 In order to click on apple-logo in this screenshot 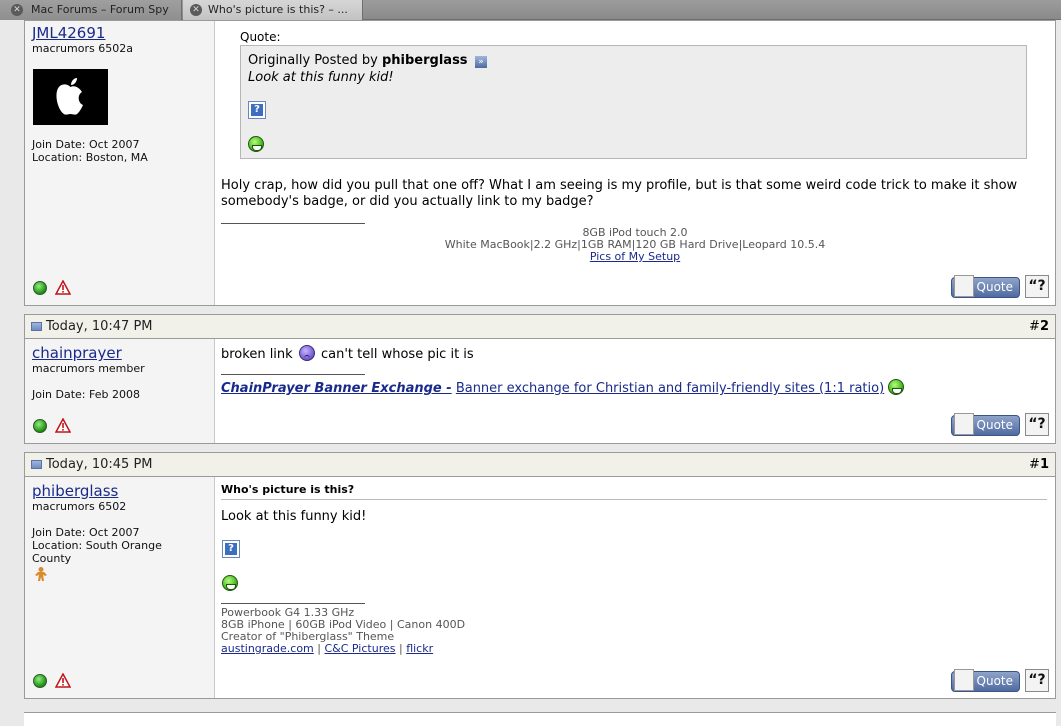, I will do `click(70, 97)`.